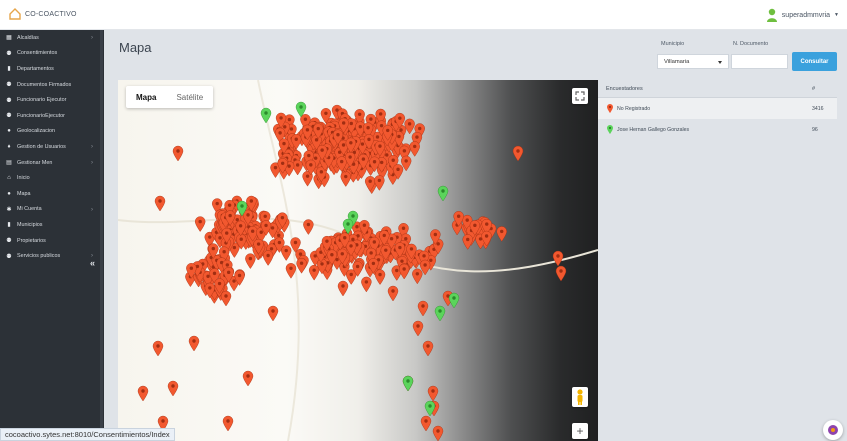 This screenshot has height=441, width=847. I want to click on sidebar-item-consentimientos: ⚉ Consentimientos, so click(52, 54).